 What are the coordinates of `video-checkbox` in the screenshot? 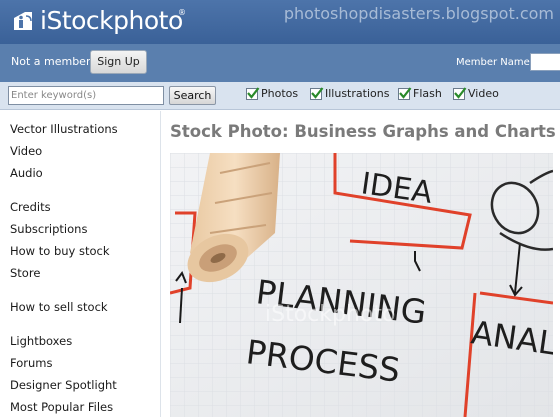 It's located at (460, 93).